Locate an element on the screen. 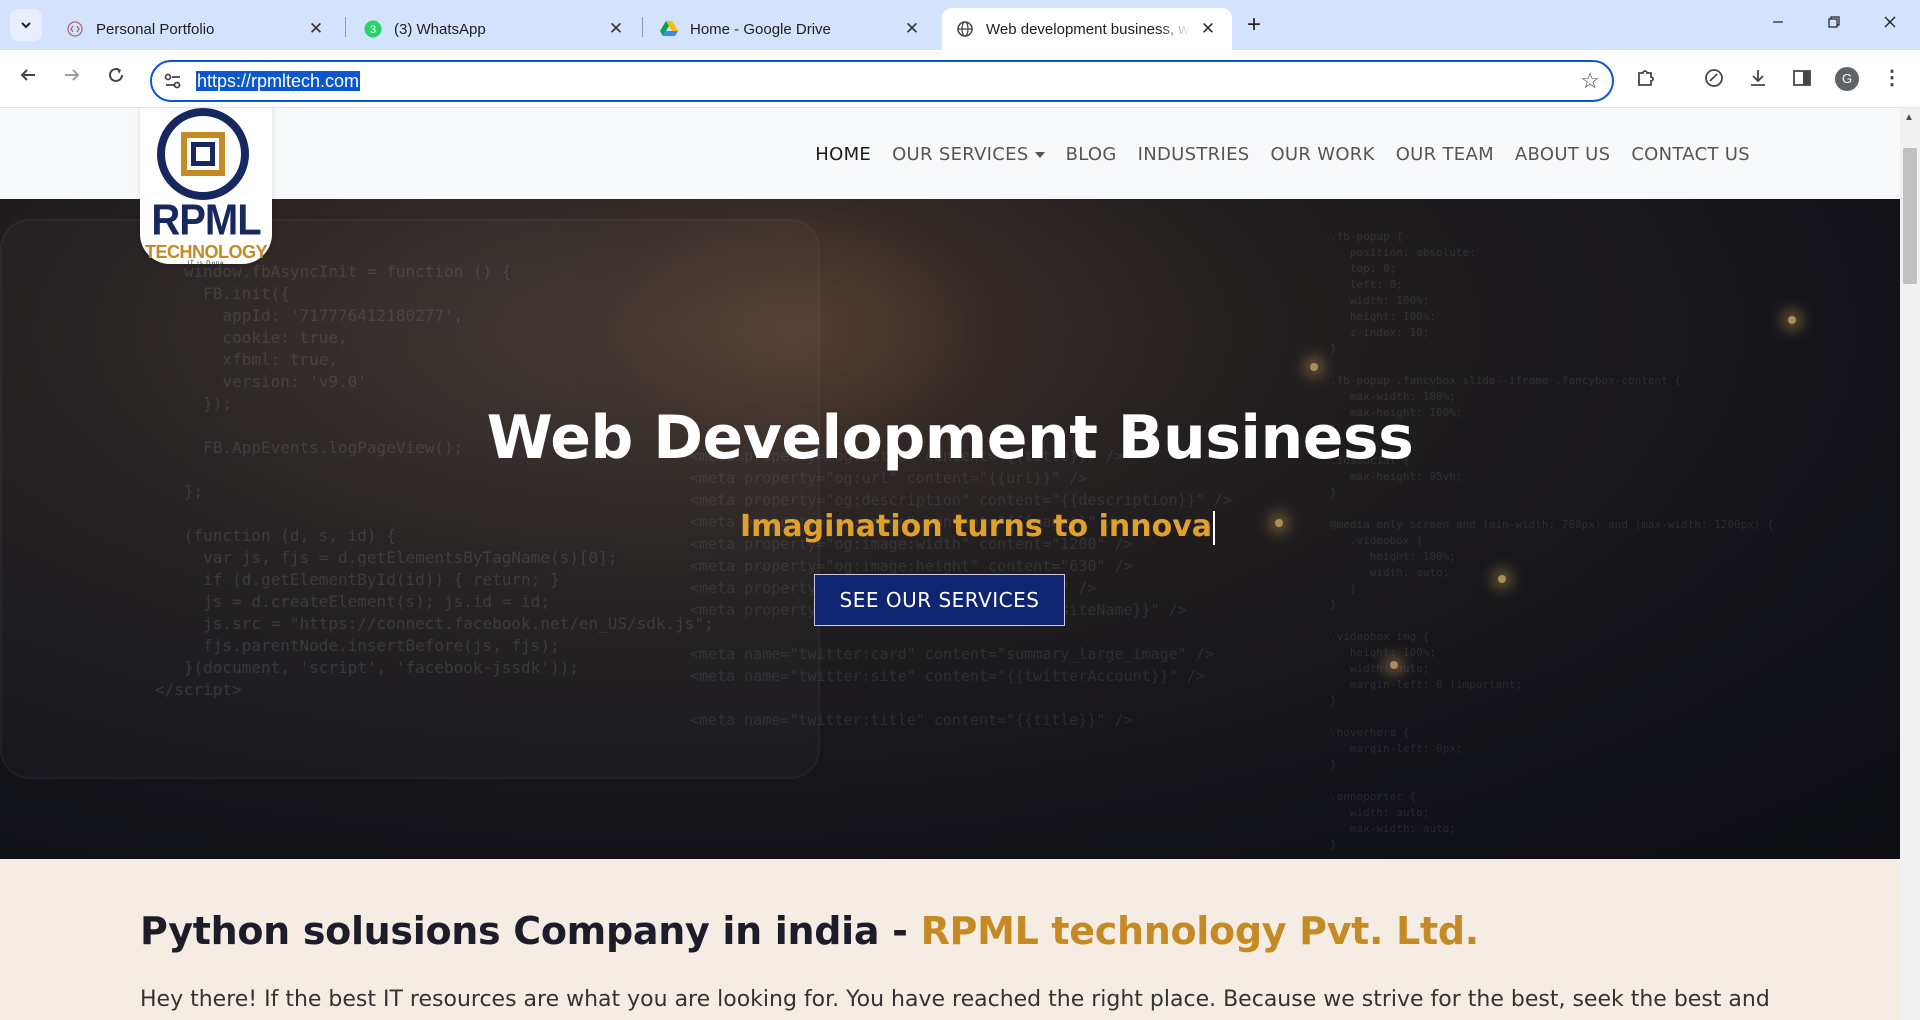  new-tab-button: + is located at coordinates (1254, 26).